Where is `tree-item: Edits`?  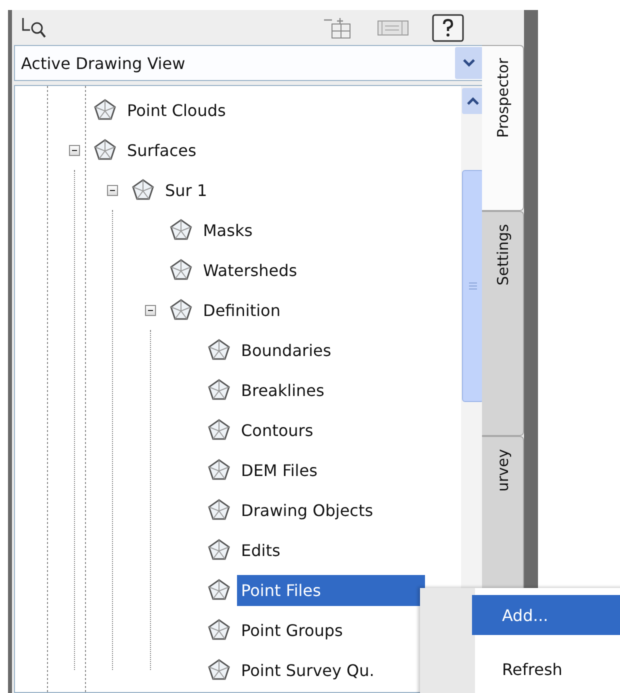
tree-item: Edits is located at coordinates (260, 550).